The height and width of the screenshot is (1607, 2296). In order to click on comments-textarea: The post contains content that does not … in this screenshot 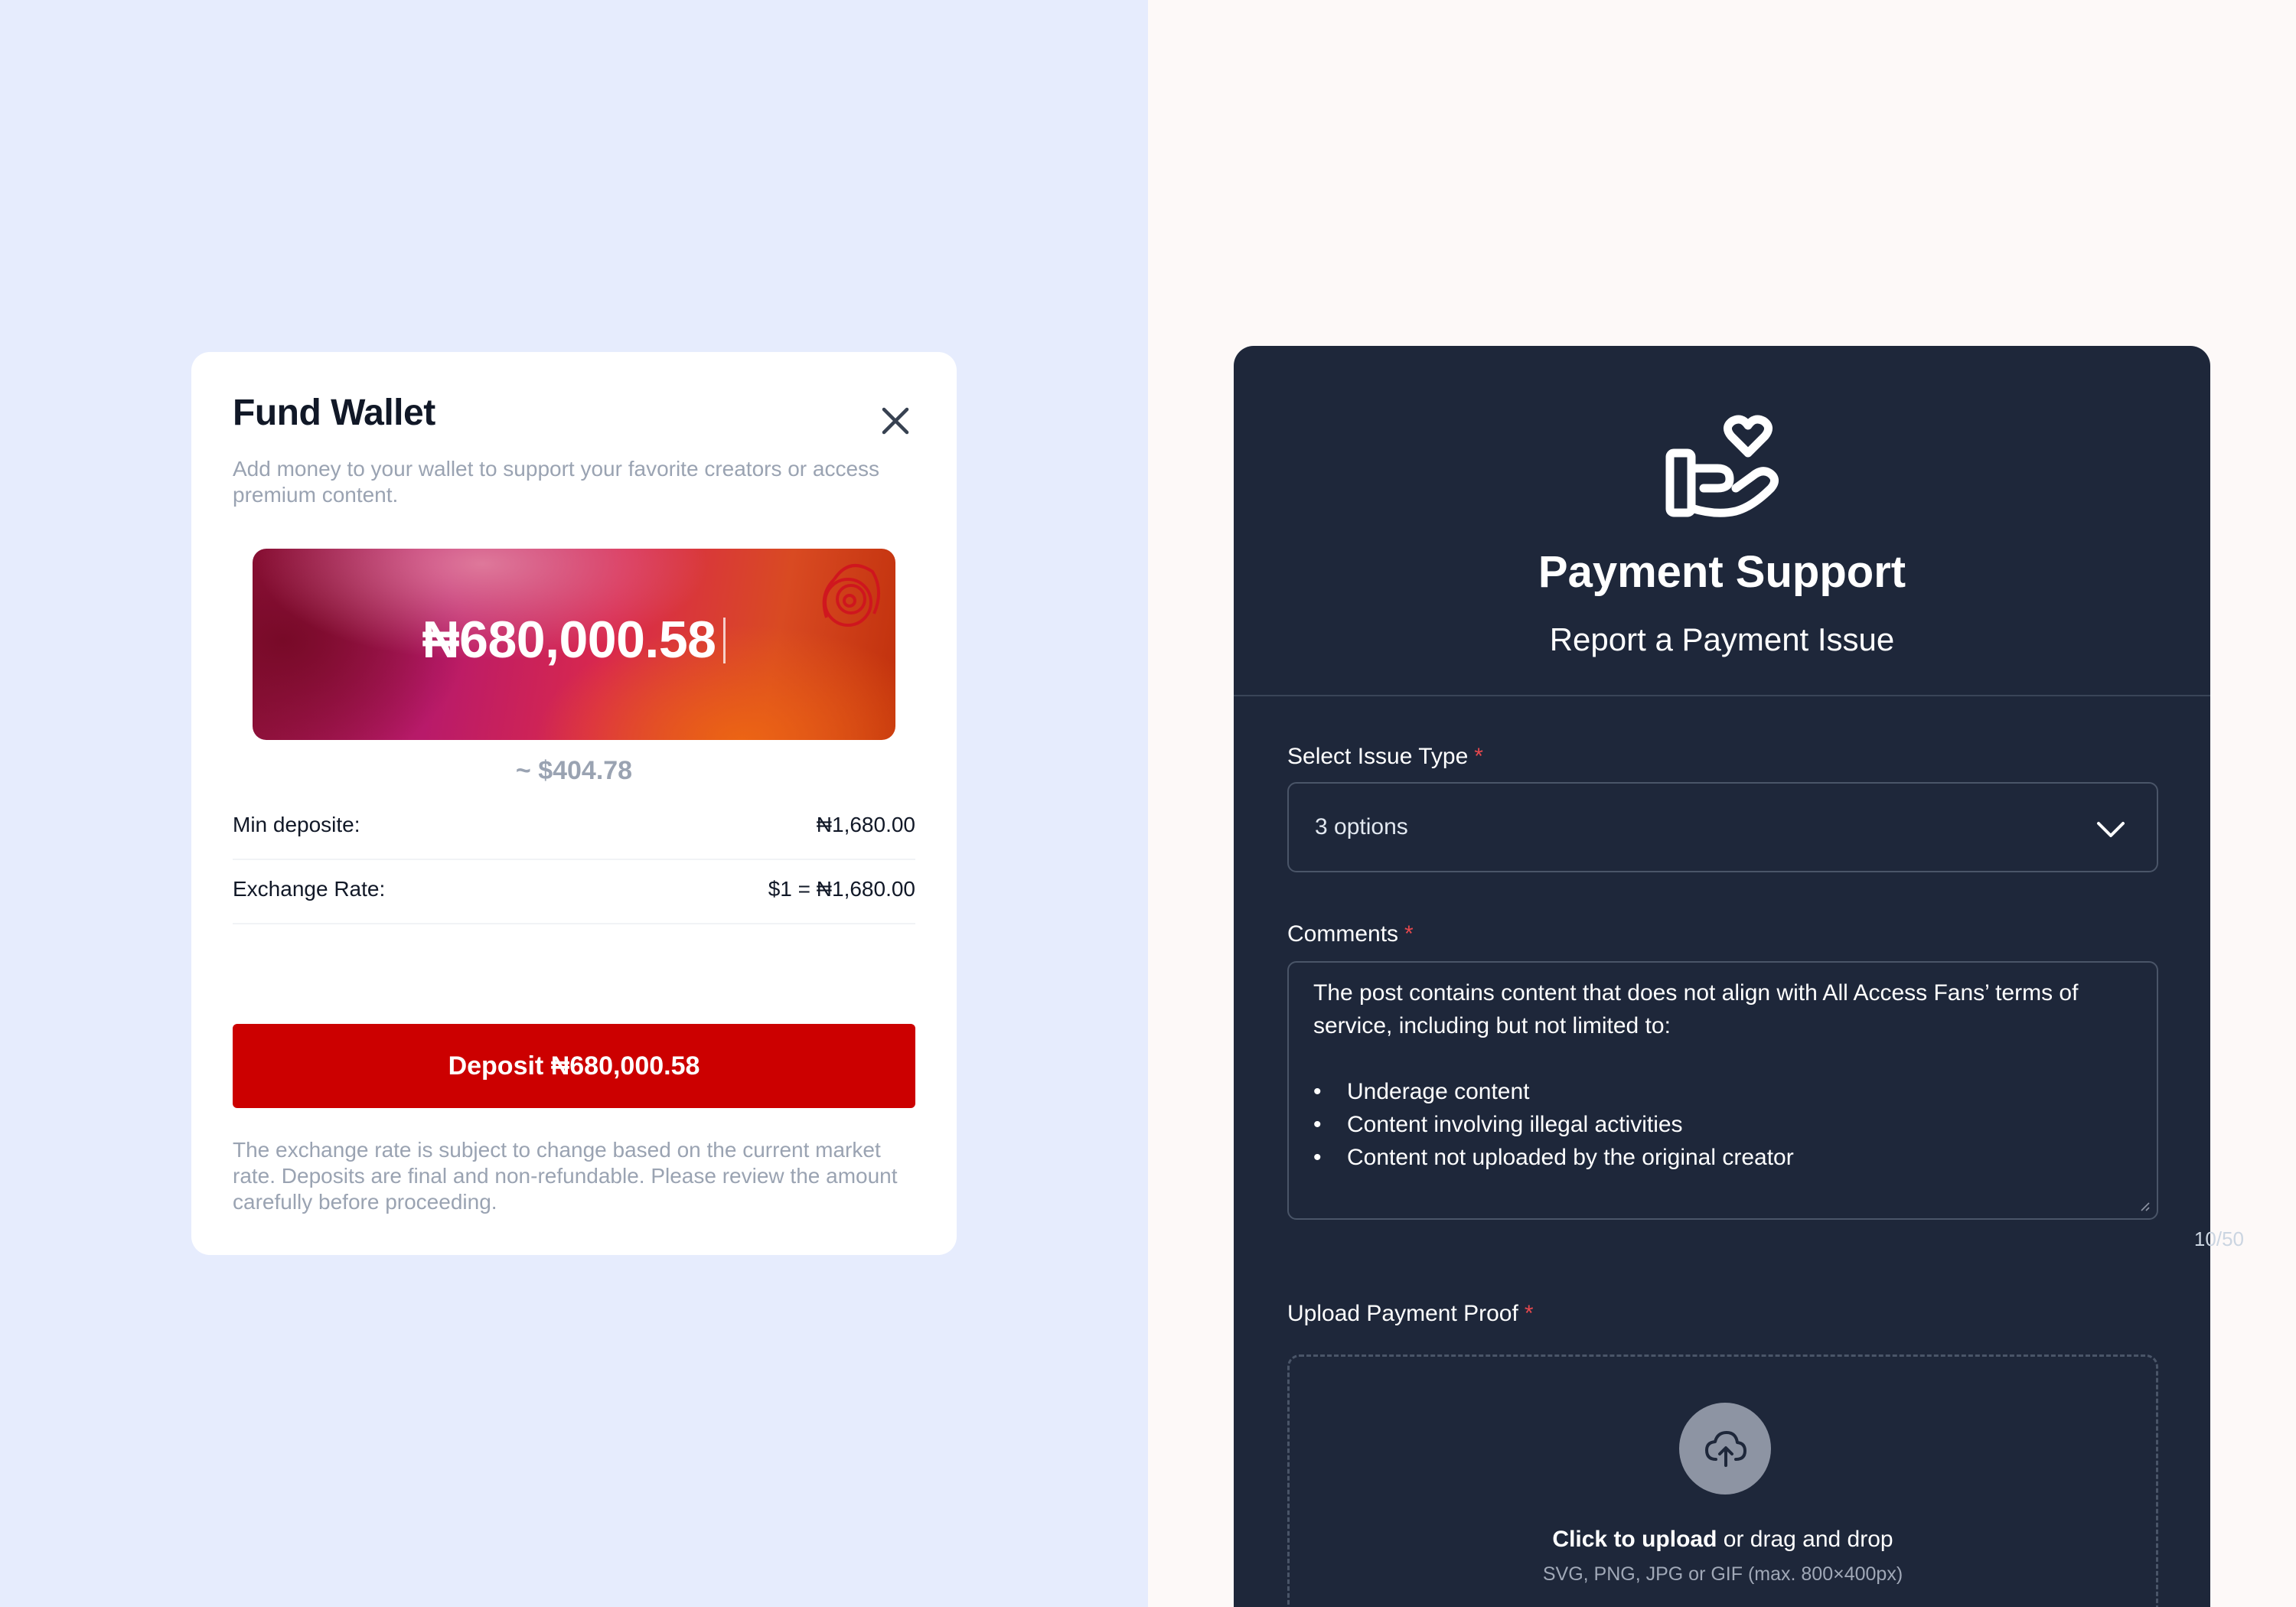, I will do `click(1722, 1090)`.